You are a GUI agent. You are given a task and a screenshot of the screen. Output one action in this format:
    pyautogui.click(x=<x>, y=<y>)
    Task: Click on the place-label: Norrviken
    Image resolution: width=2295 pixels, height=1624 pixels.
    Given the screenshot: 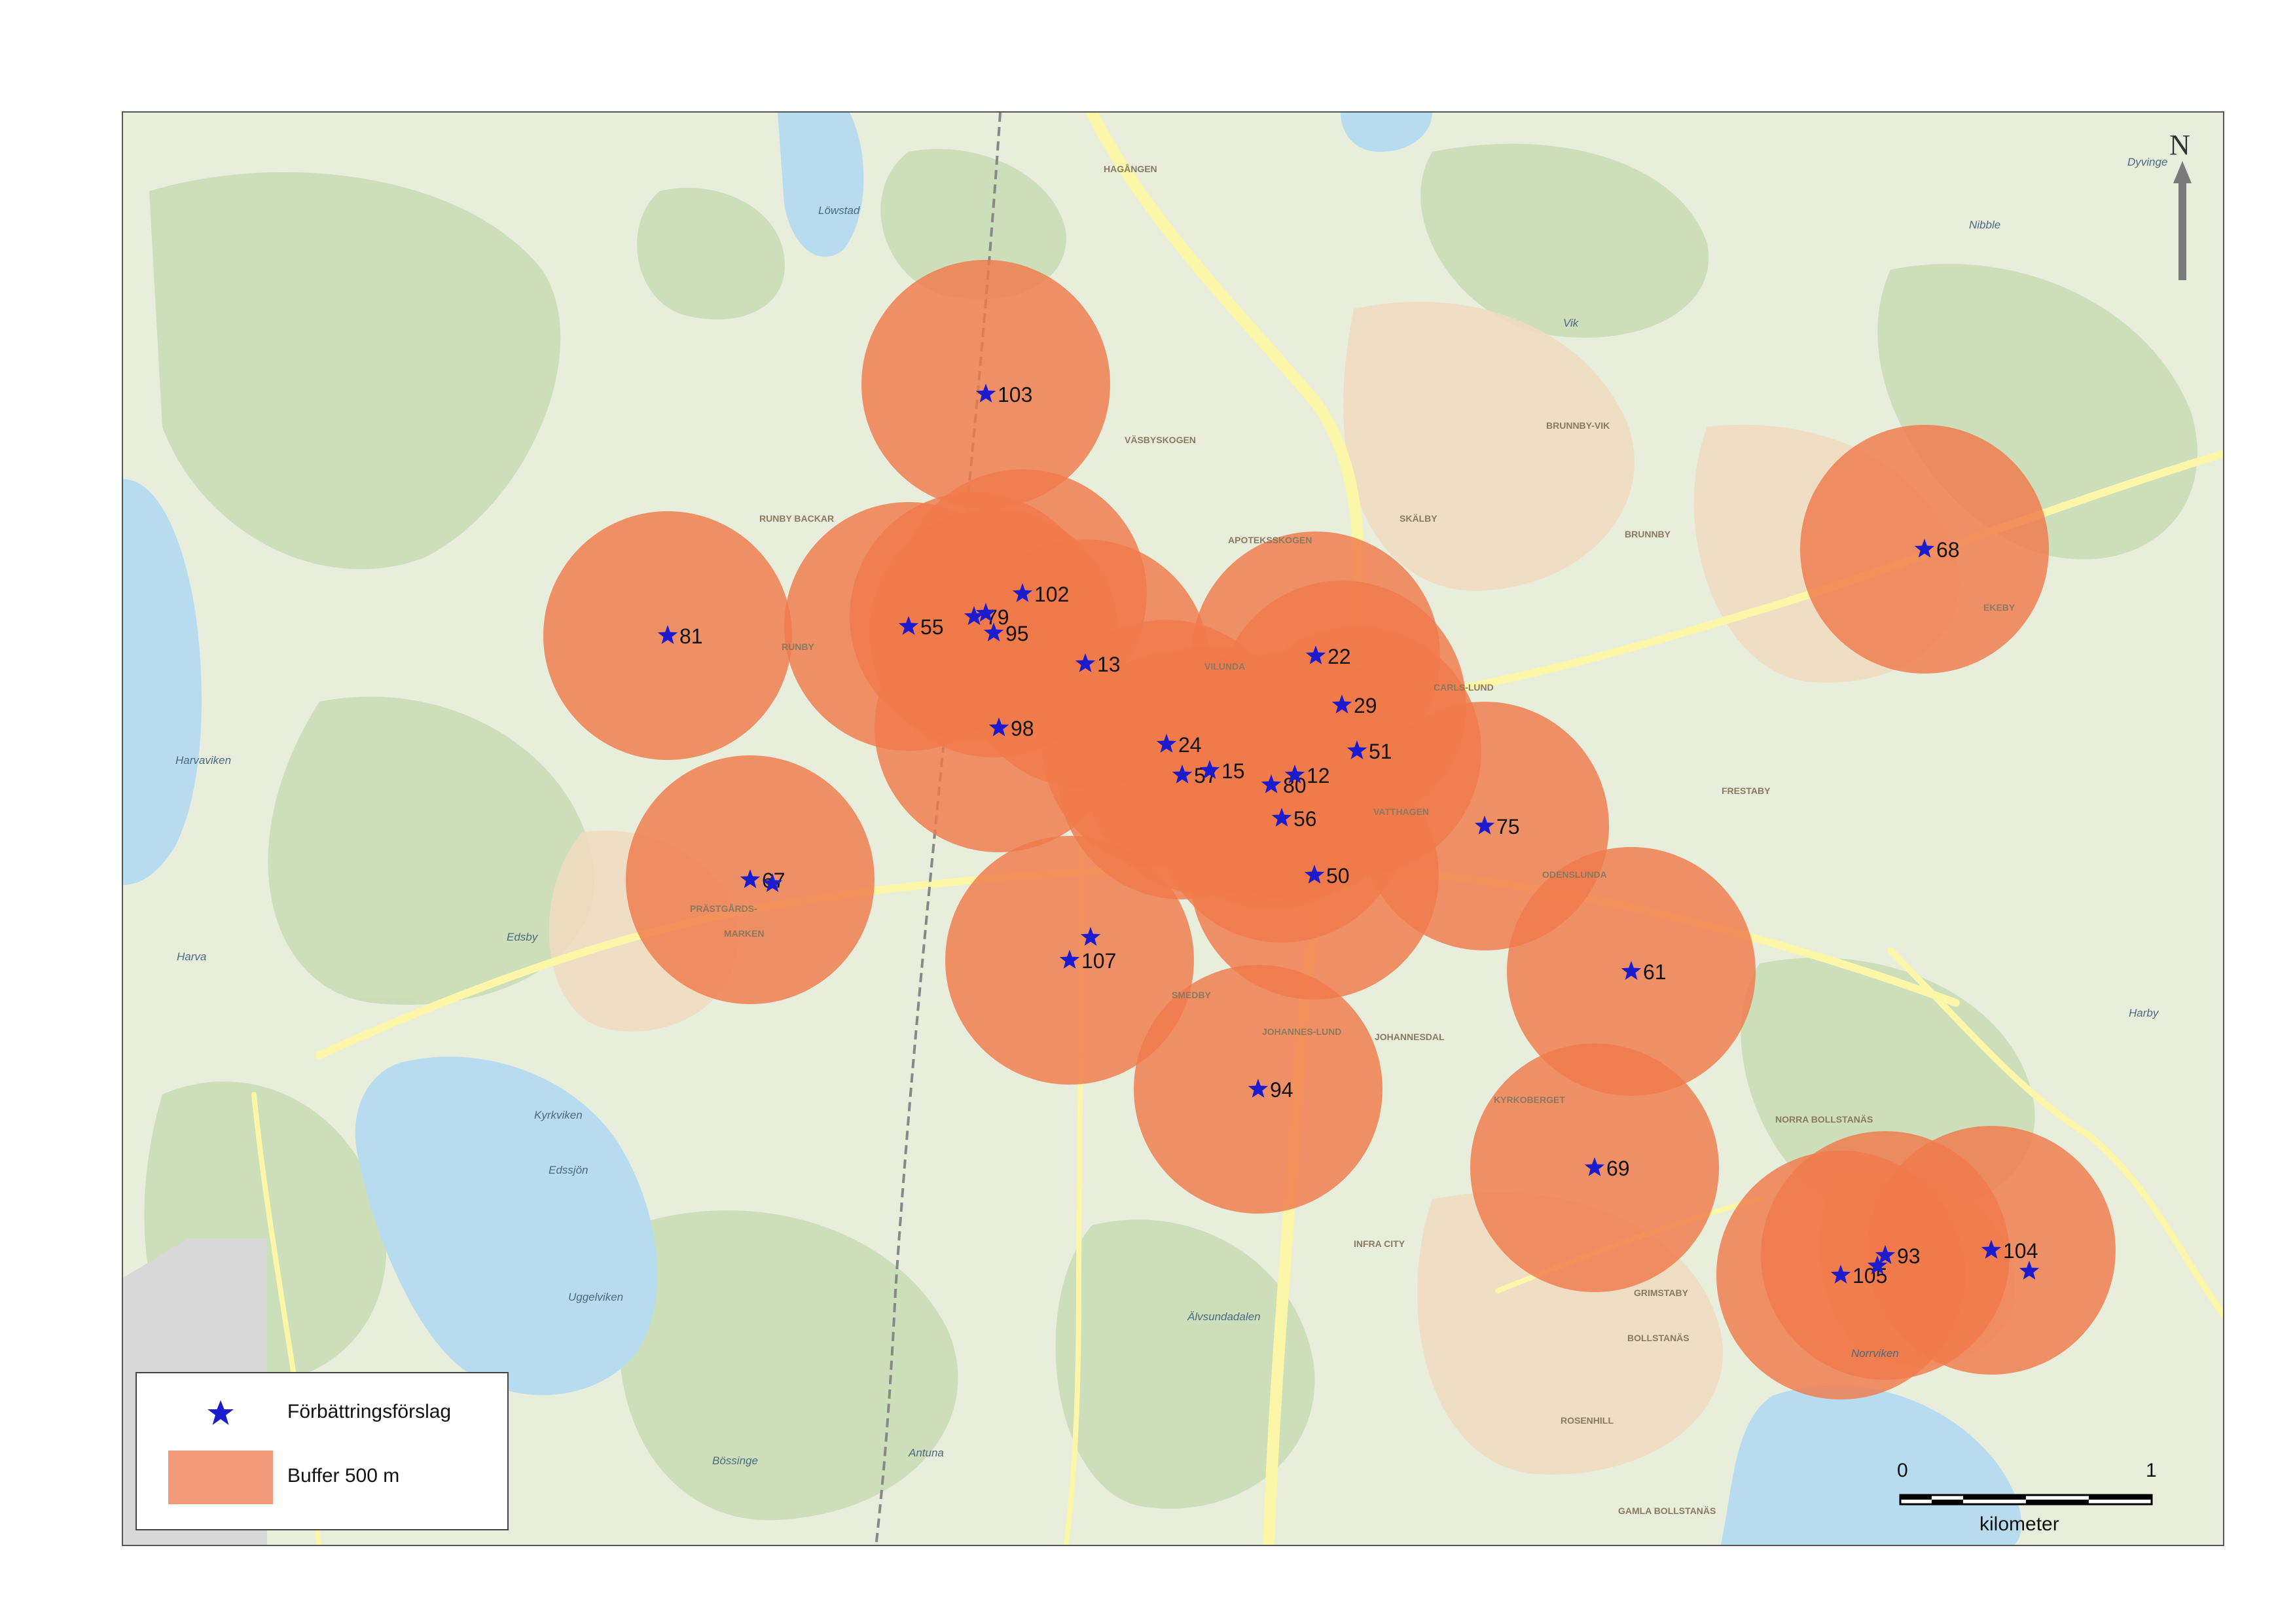 What is the action you would take?
    pyautogui.click(x=1875, y=1353)
    